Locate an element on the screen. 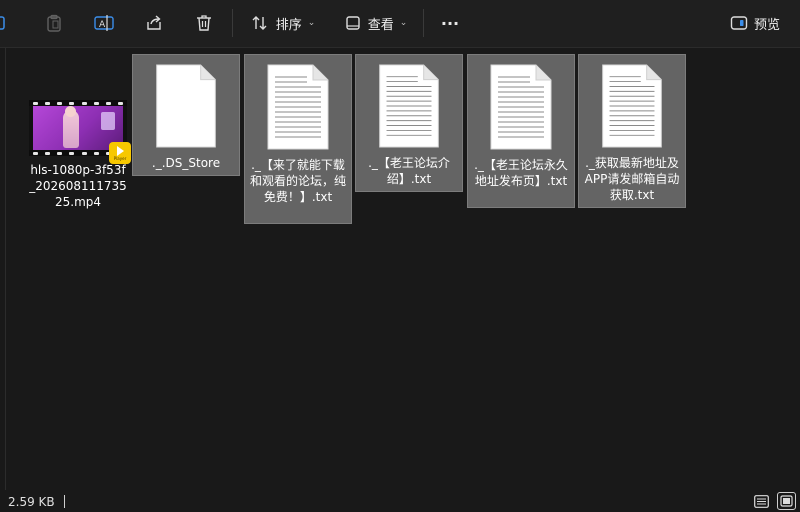 The height and width of the screenshot is (512, 800). preview-pane-icon is located at coordinates (739, 23).